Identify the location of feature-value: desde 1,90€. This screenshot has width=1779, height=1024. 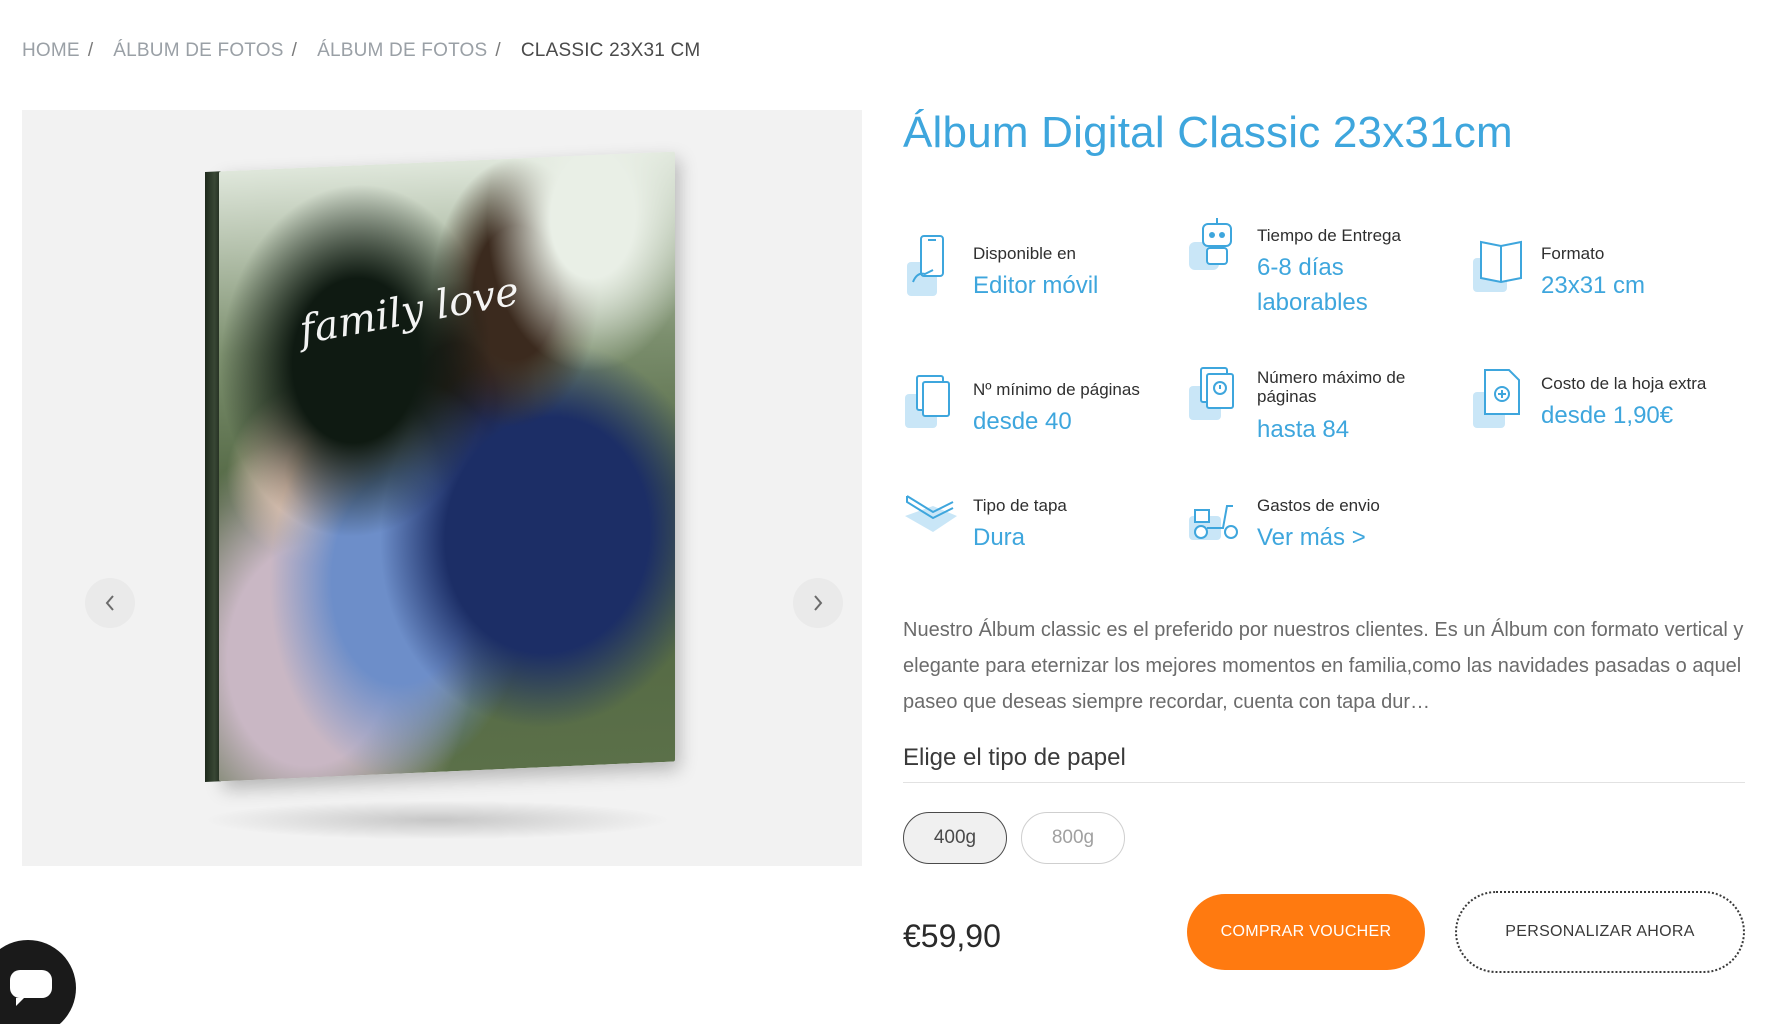
(1607, 415).